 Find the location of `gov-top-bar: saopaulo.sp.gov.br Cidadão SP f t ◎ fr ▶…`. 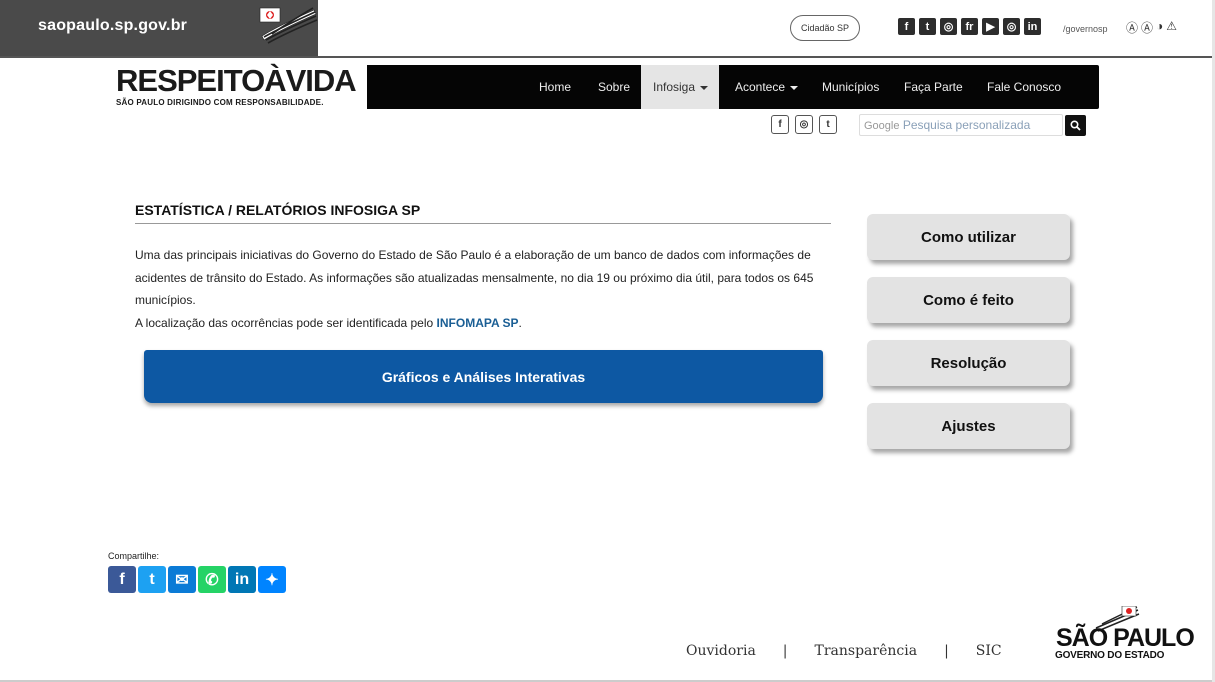

gov-top-bar: saopaulo.sp.gov.br Cidadão SP f t ◎ fr ▶… is located at coordinates (607, 29).